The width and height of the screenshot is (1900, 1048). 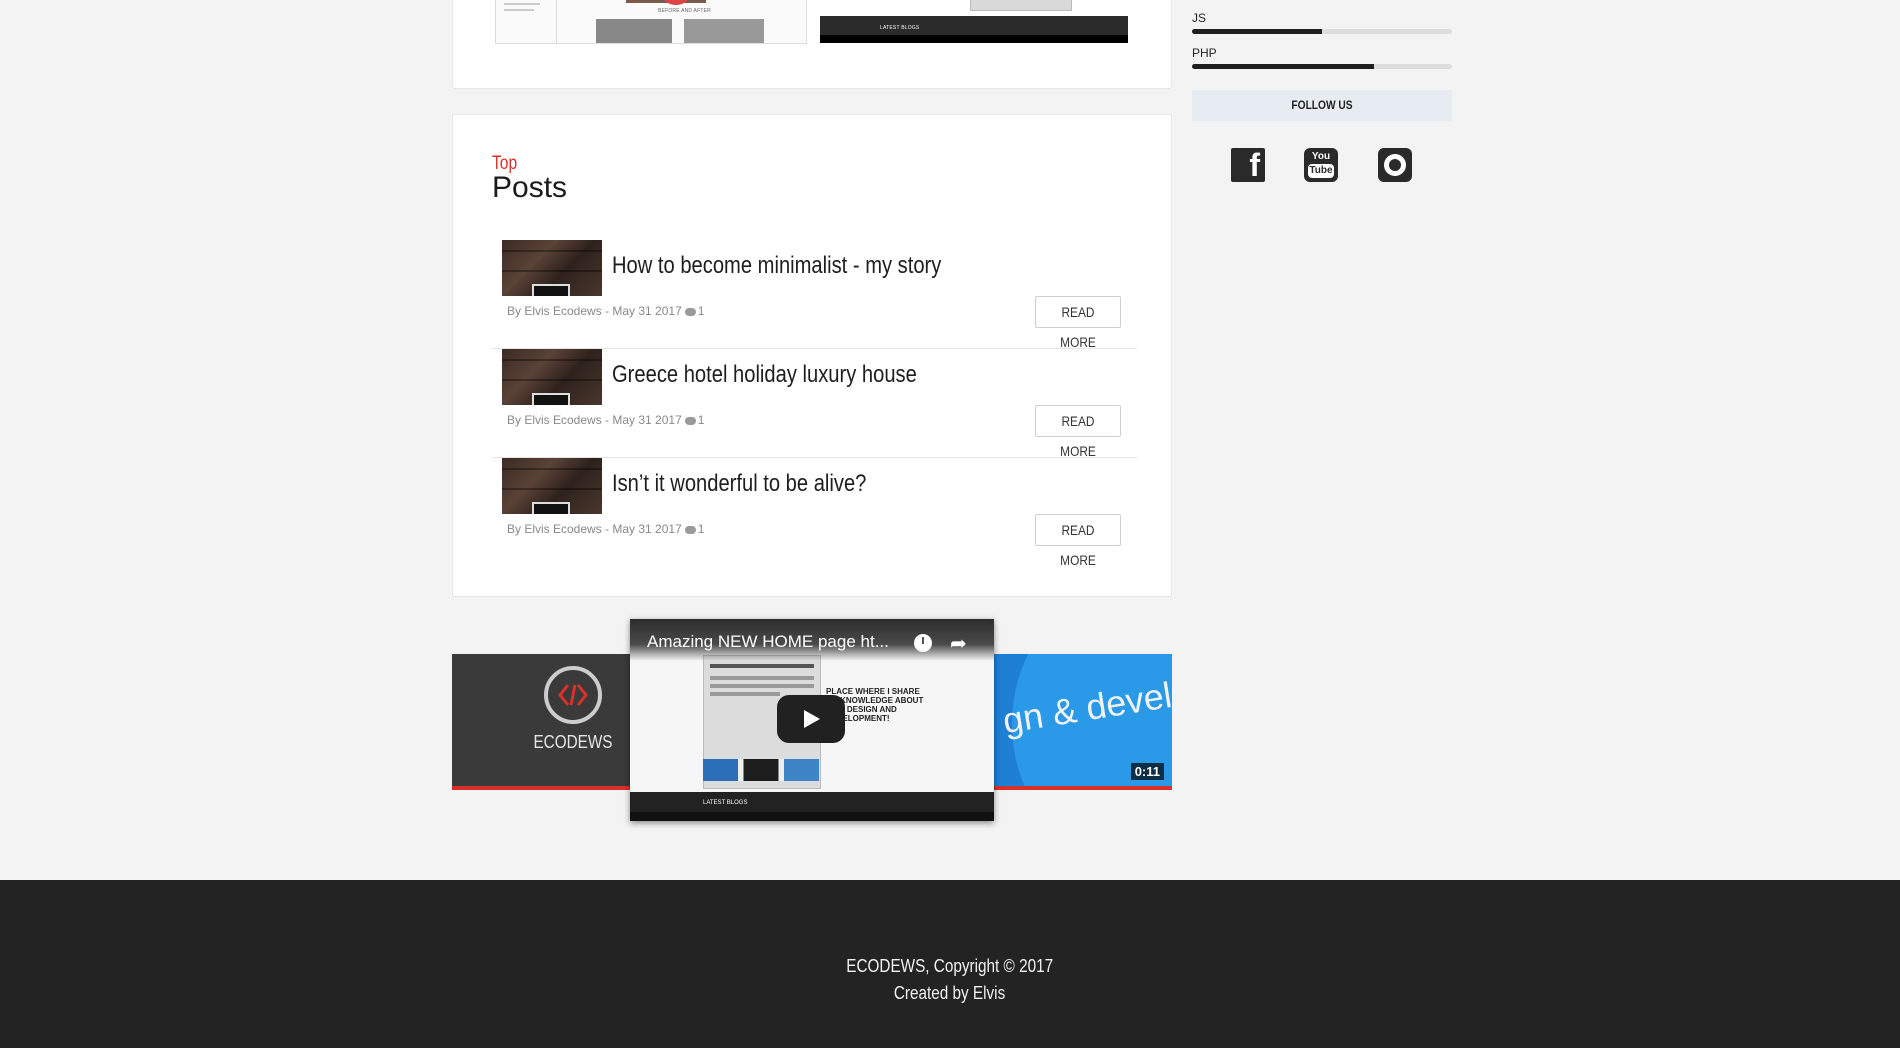 What do you see at coordinates (958, 643) in the screenshot?
I see `share-icon: ➦` at bounding box center [958, 643].